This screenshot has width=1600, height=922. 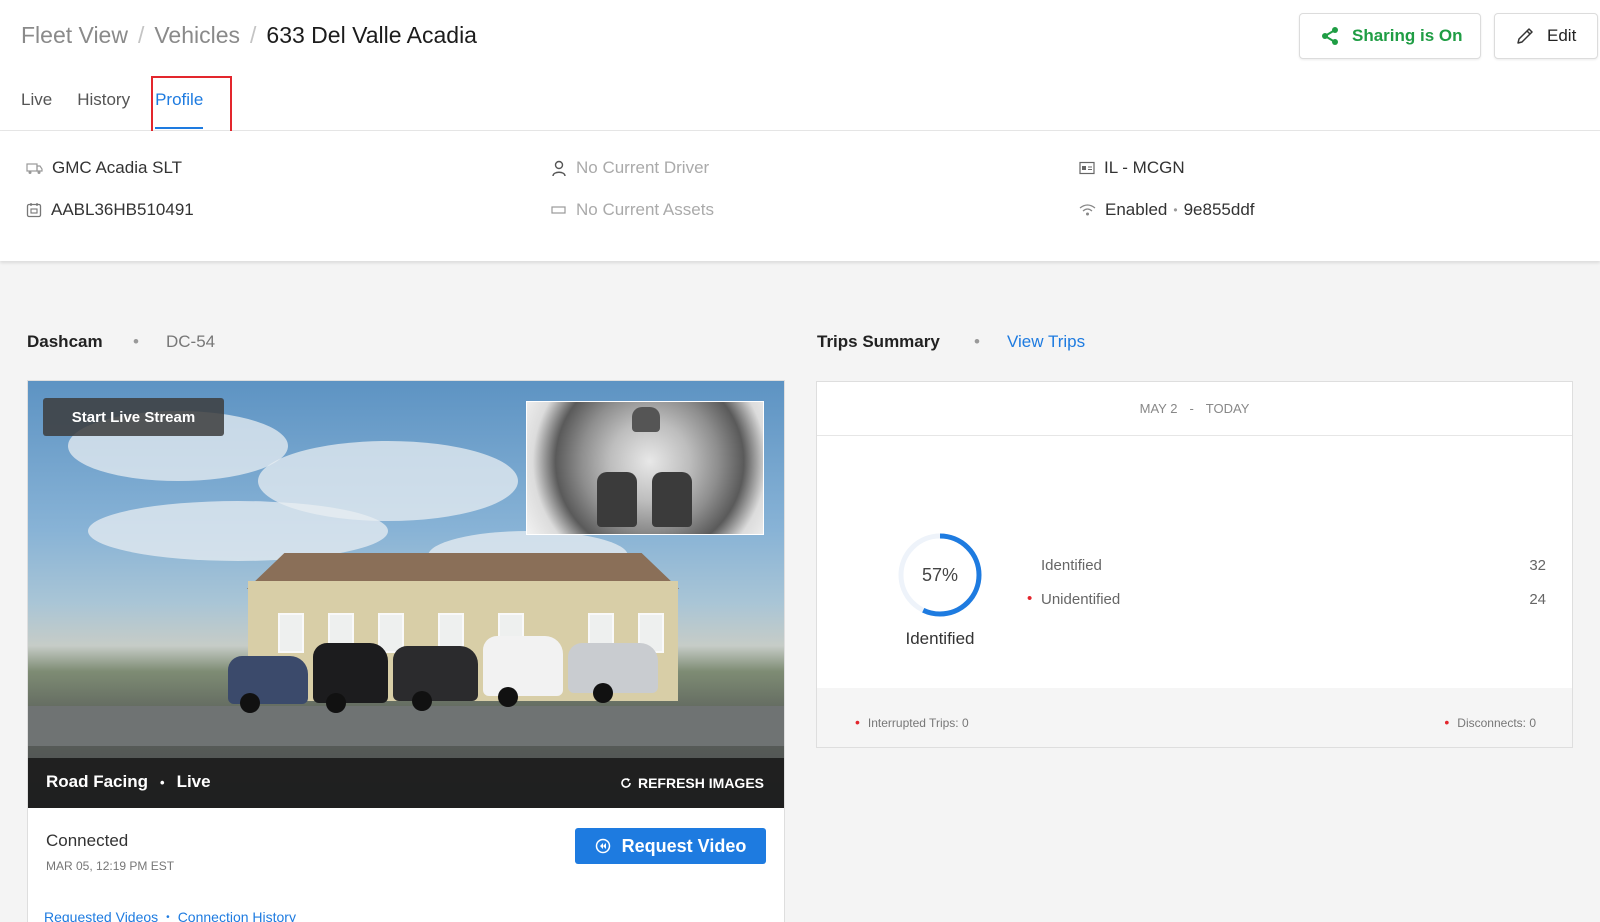 What do you see at coordinates (940, 638) in the screenshot?
I see `donut-caption: Identified` at bounding box center [940, 638].